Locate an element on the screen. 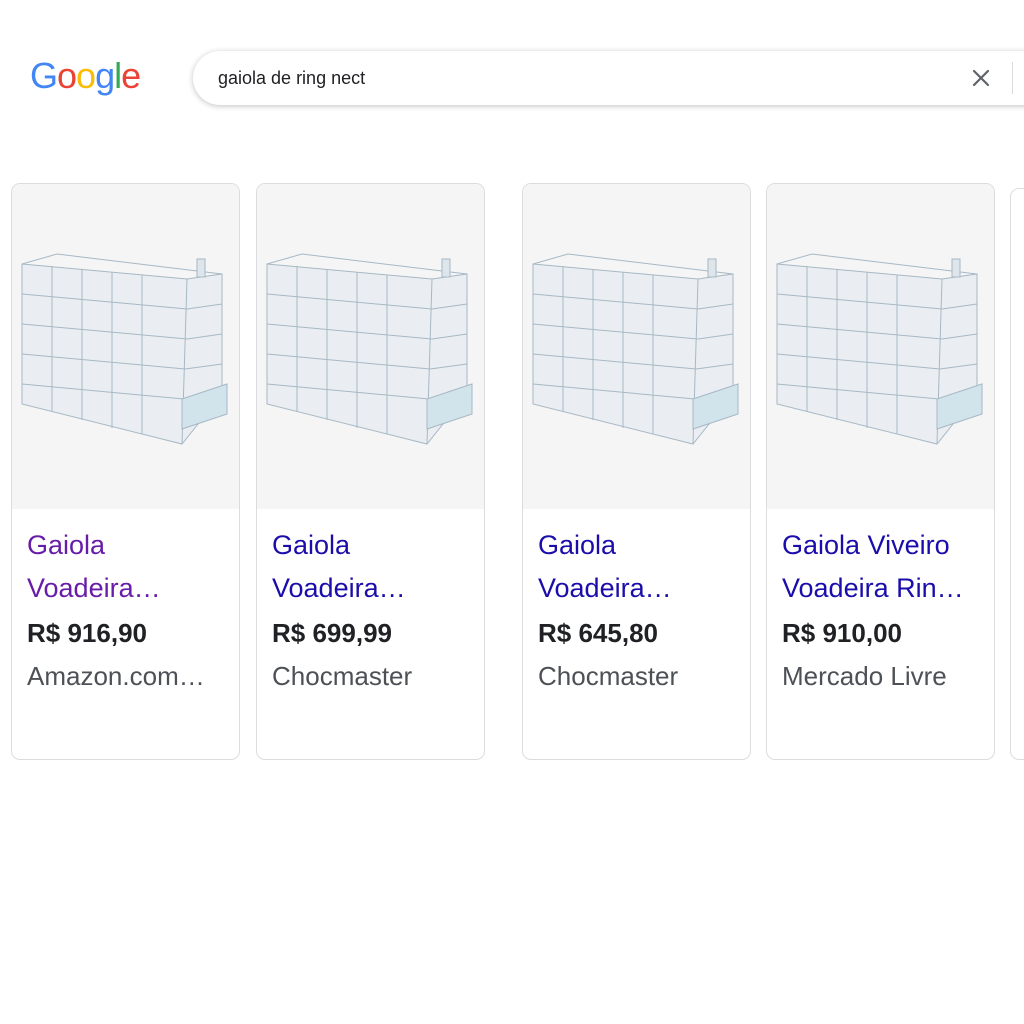 Image resolution: width=1024 pixels, height=1024 pixels. product-title-line: Gaiola Viveiro is located at coordinates (866, 545).